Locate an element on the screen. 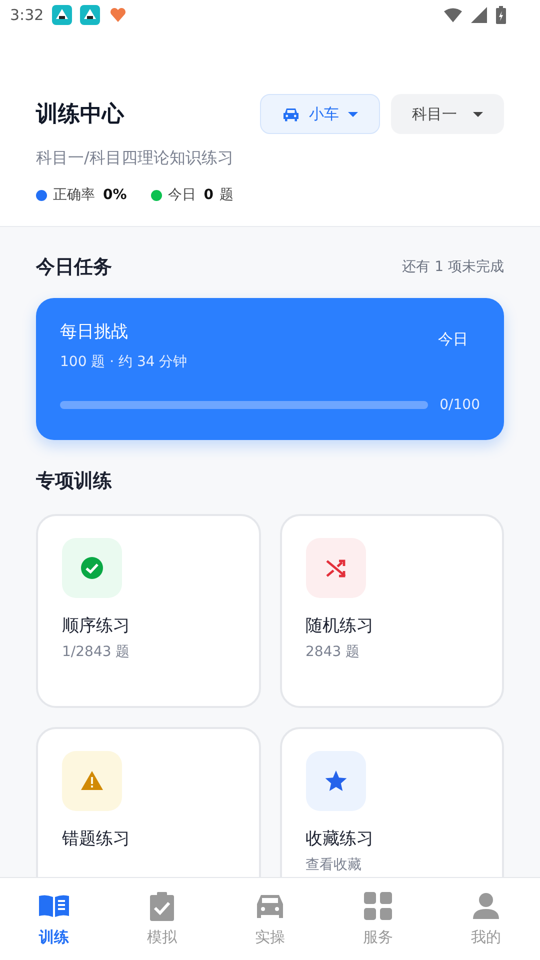 The height and width of the screenshot is (960, 540). stat-value: 0% is located at coordinates (115, 195).